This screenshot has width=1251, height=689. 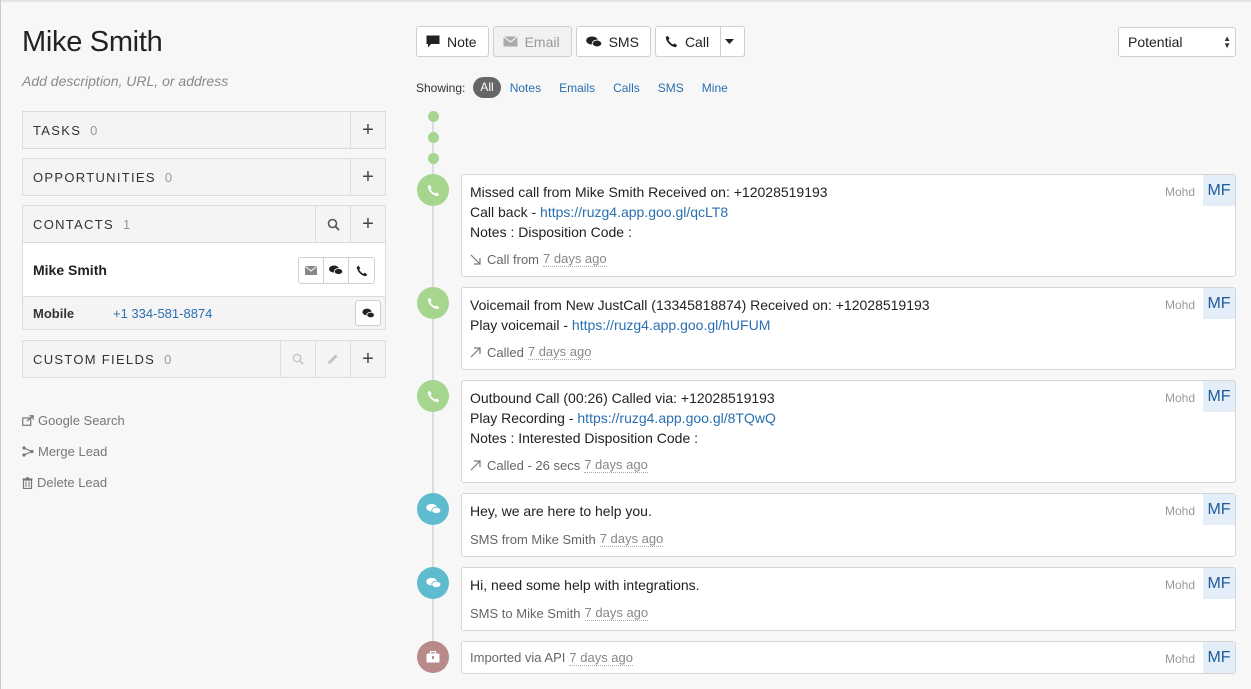 I want to click on delete-lead-label: Delete Lead, so click(x=72, y=482).